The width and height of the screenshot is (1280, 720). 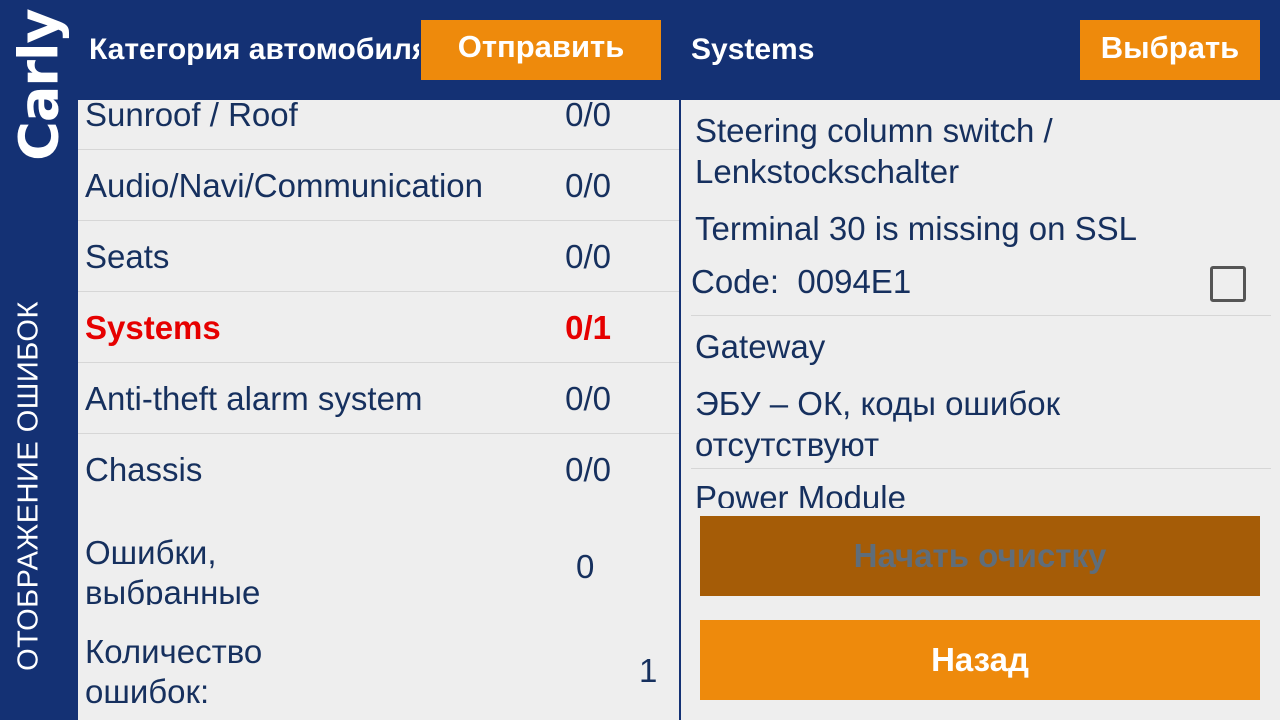 What do you see at coordinates (588, 327) in the screenshot?
I see `category-count: 0/1` at bounding box center [588, 327].